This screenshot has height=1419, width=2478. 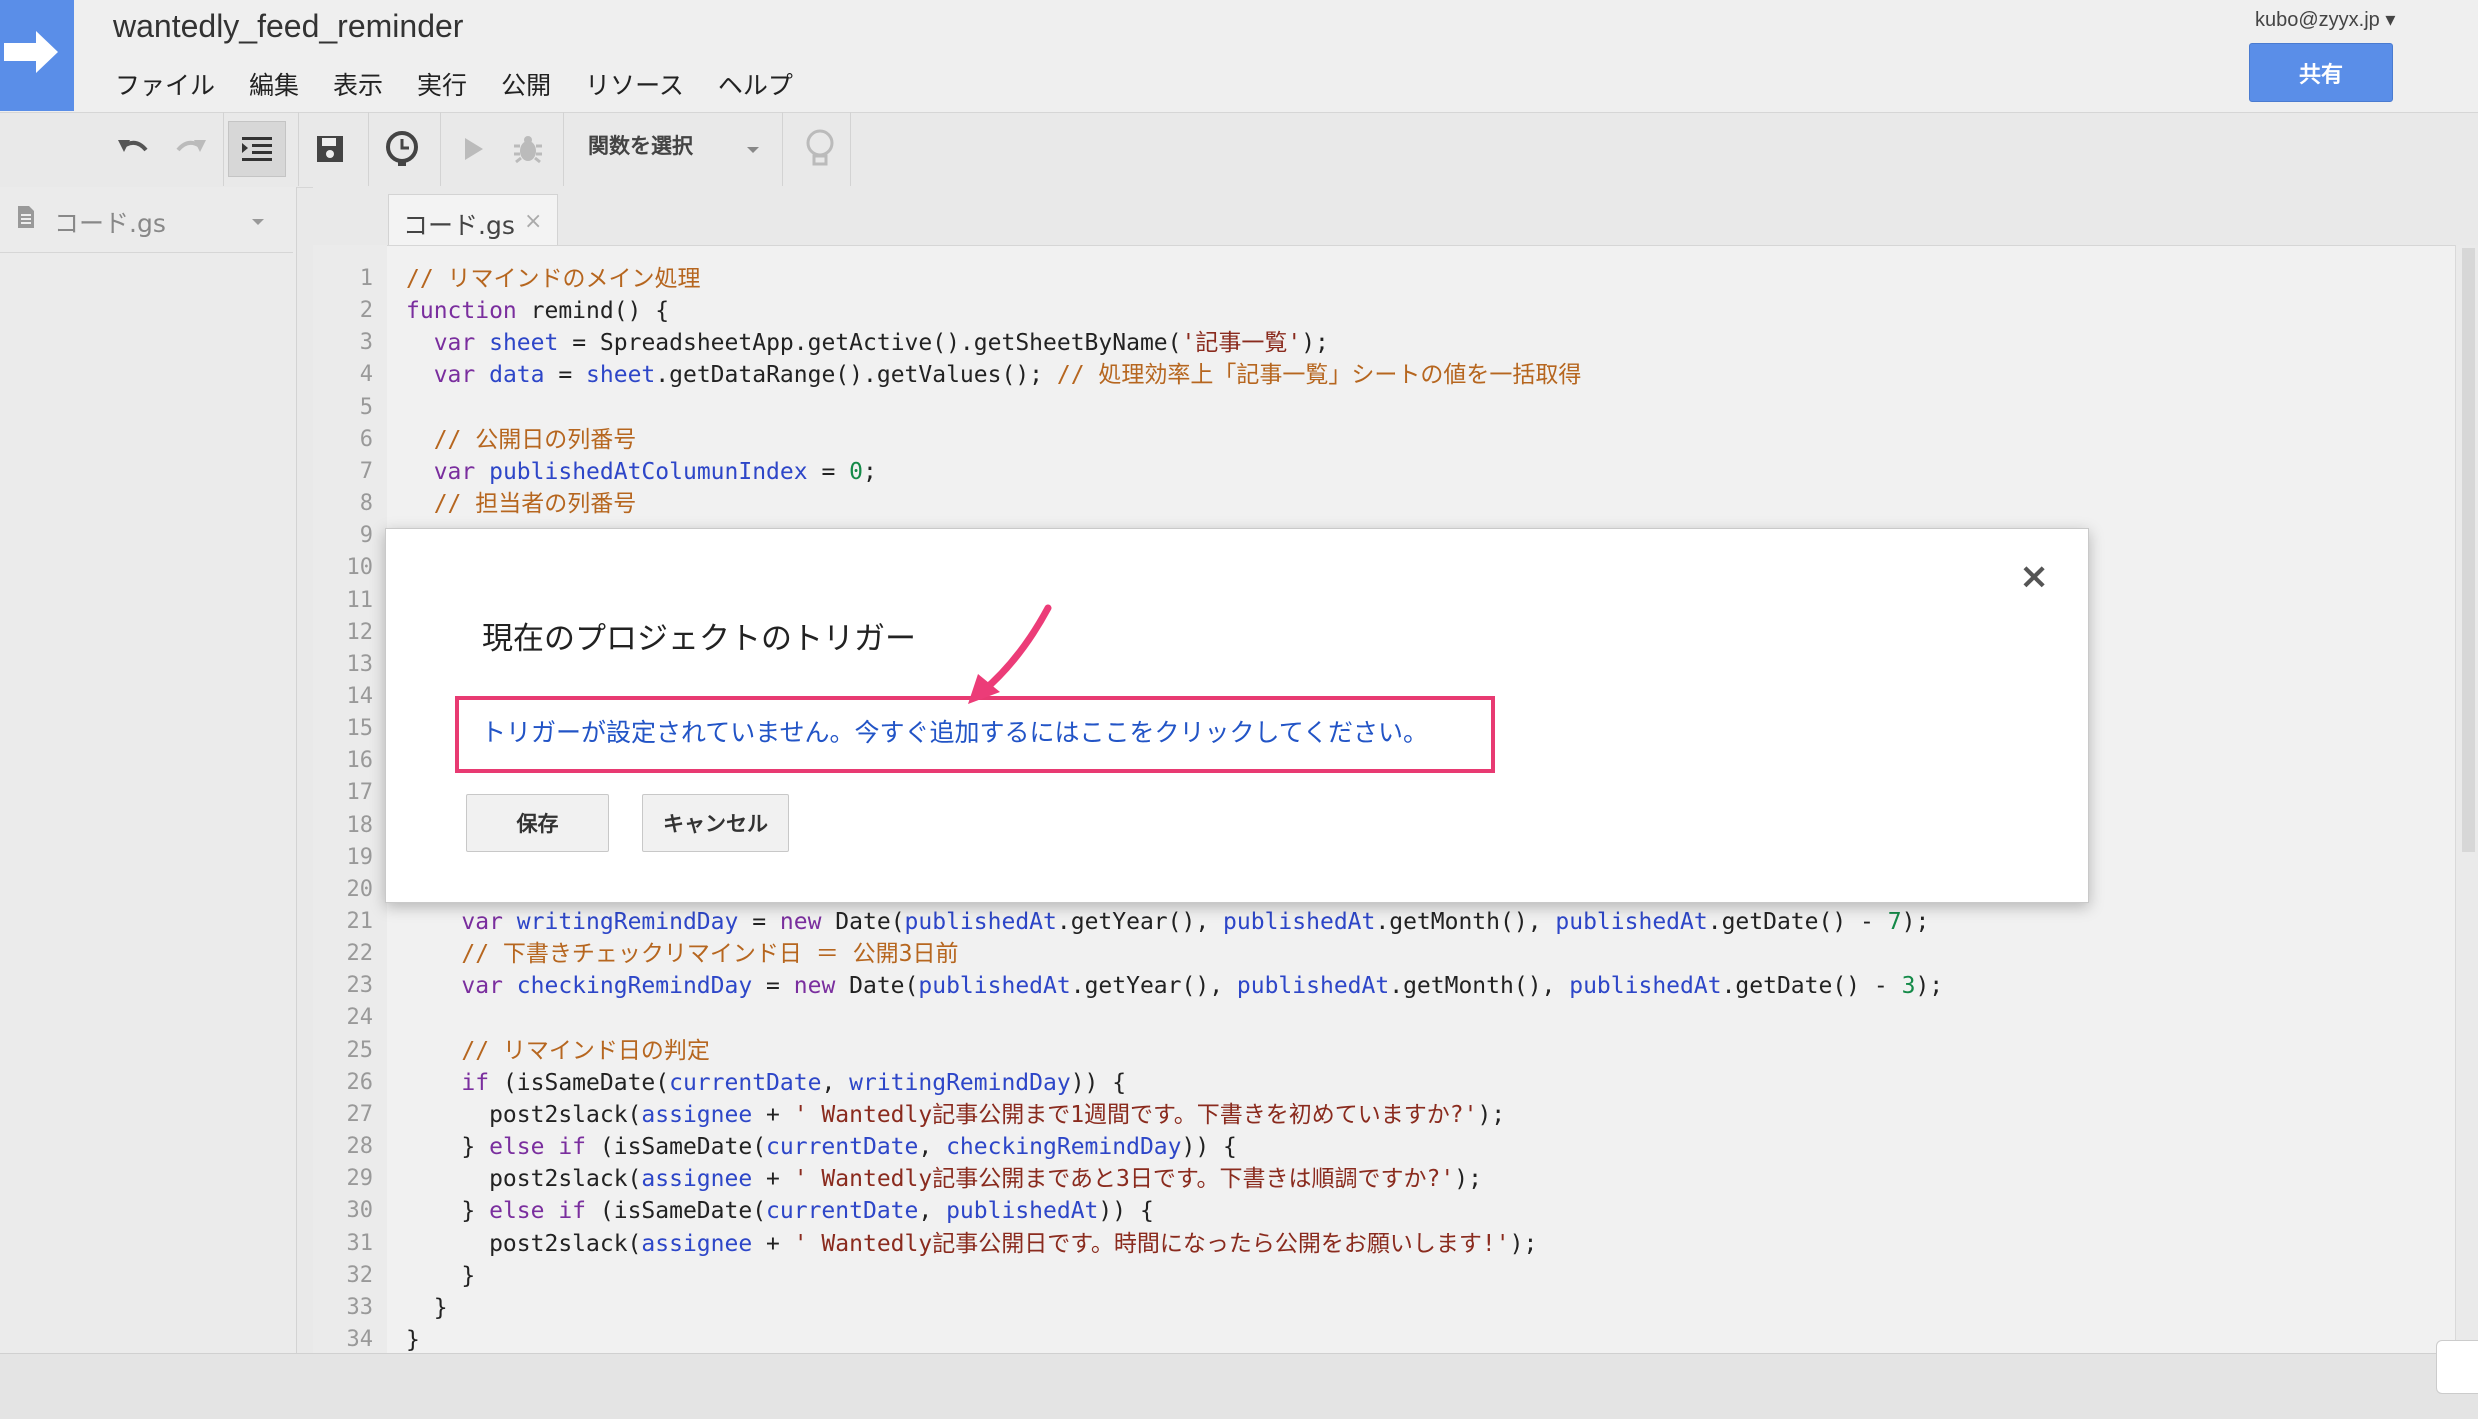 What do you see at coordinates (360, 728) in the screenshot?
I see `line-number: 15` at bounding box center [360, 728].